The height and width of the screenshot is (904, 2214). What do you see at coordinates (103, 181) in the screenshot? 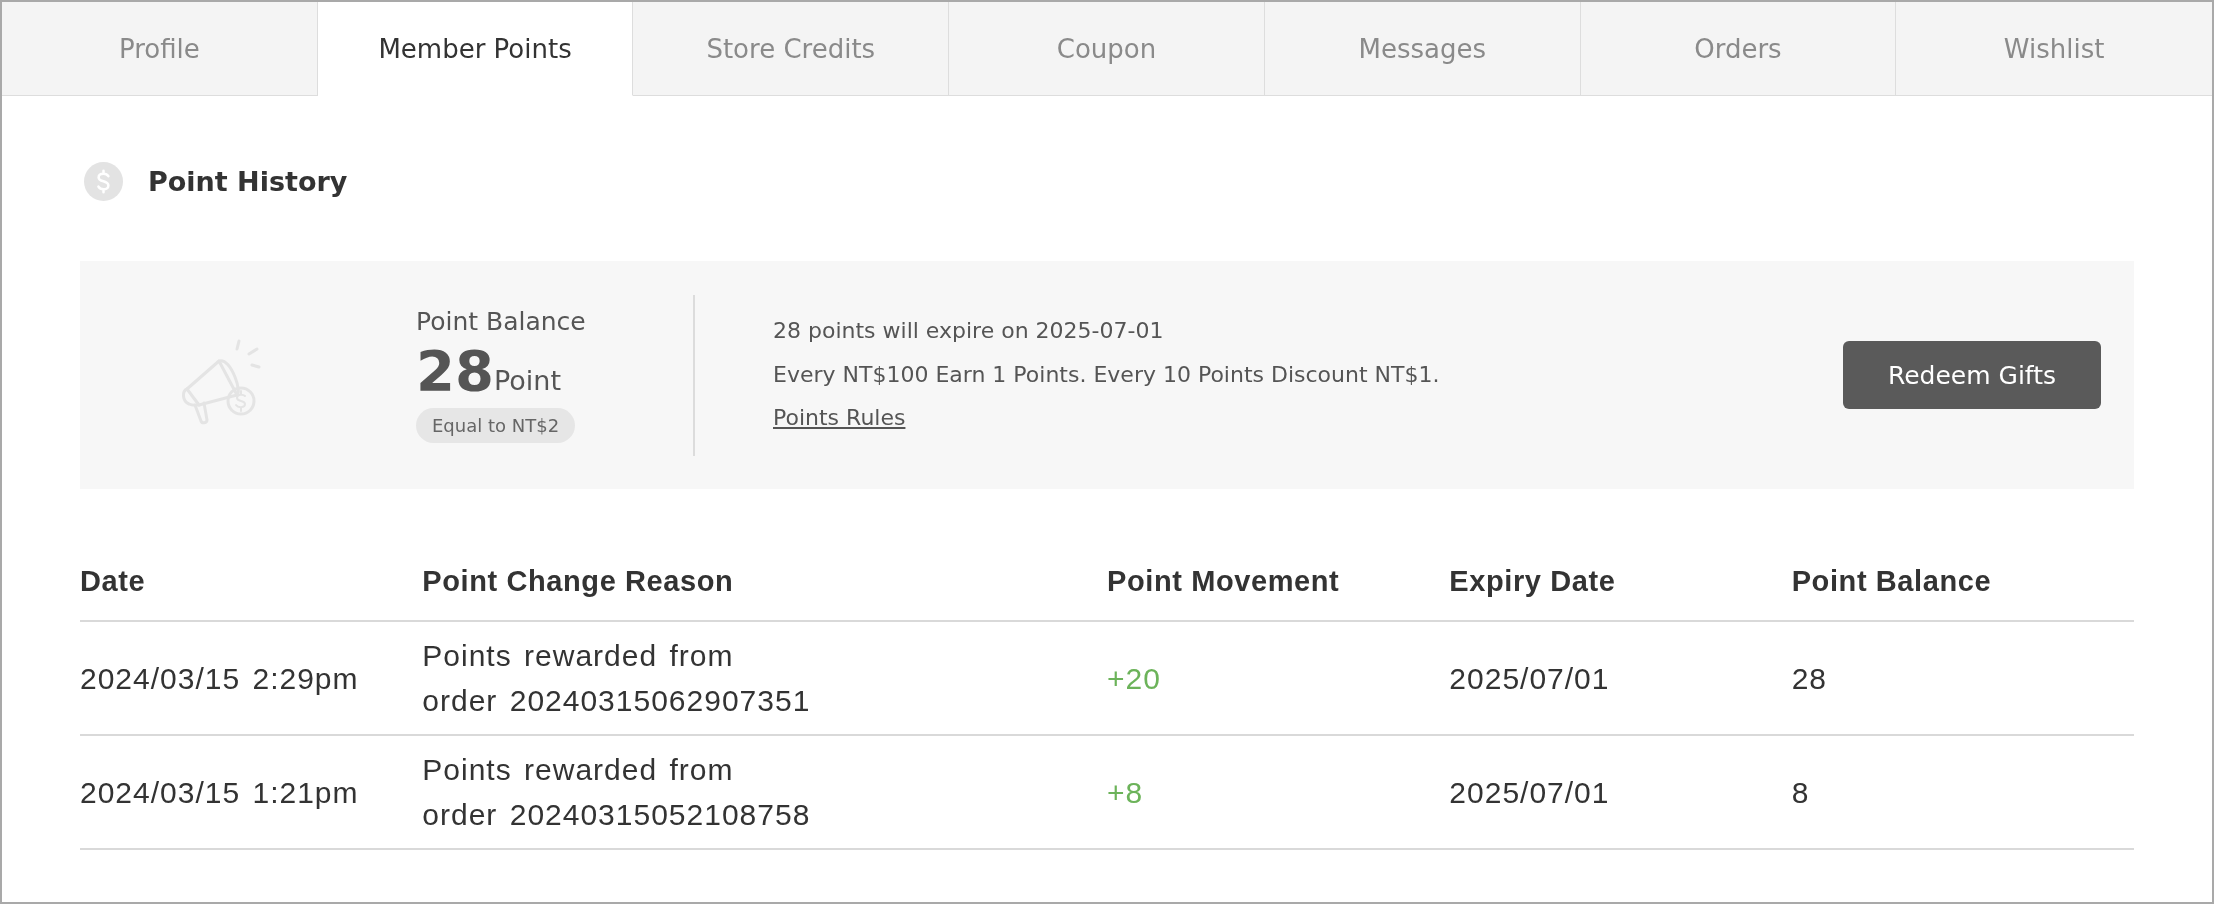
I see `dollar-coin-icon` at bounding box center [103, 181].